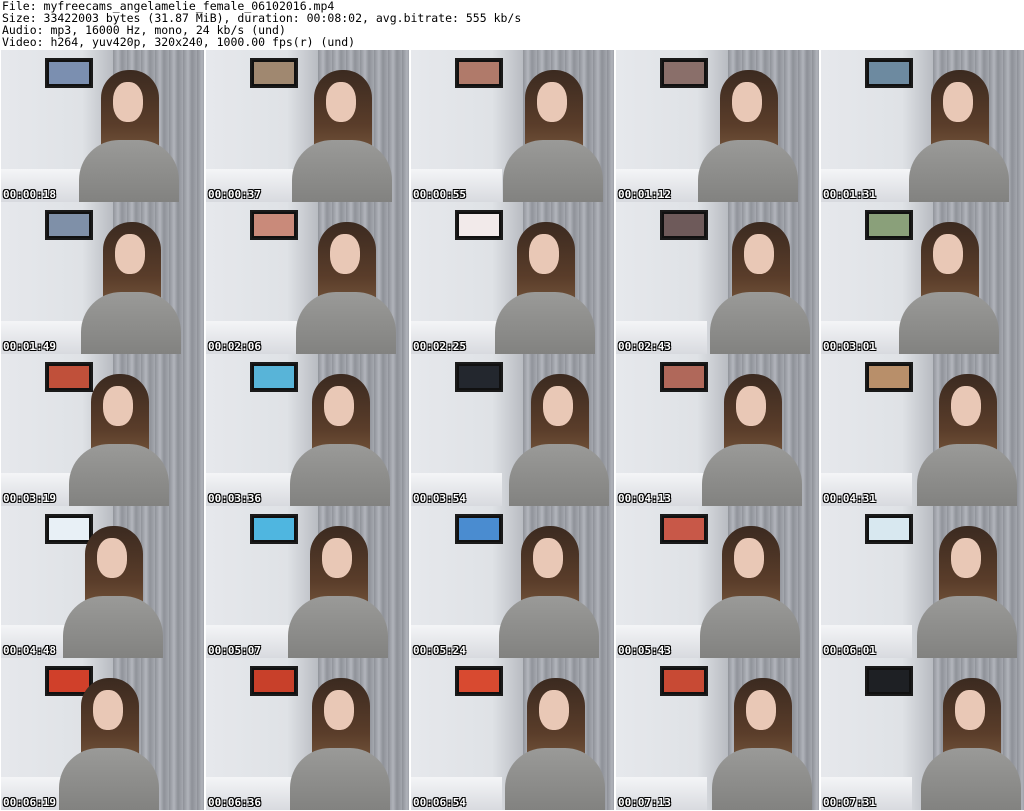 The width and height of the screenshot is (1024, 811). What do you see at coordinates (439, 802) in the screenshot?
I see `frame-timestamp: 00:06:54` at bounding box center [439, 802].